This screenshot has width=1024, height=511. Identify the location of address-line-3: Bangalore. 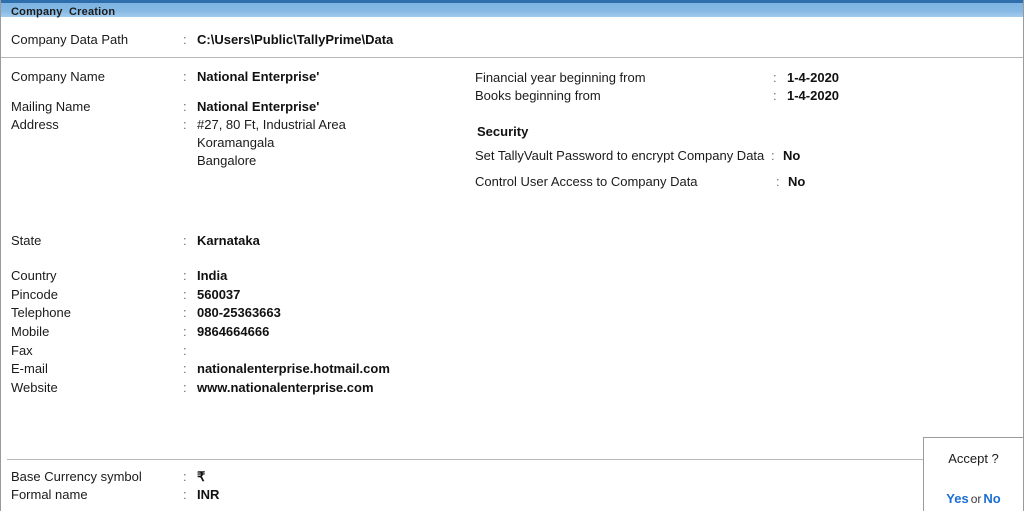
(227, 160).